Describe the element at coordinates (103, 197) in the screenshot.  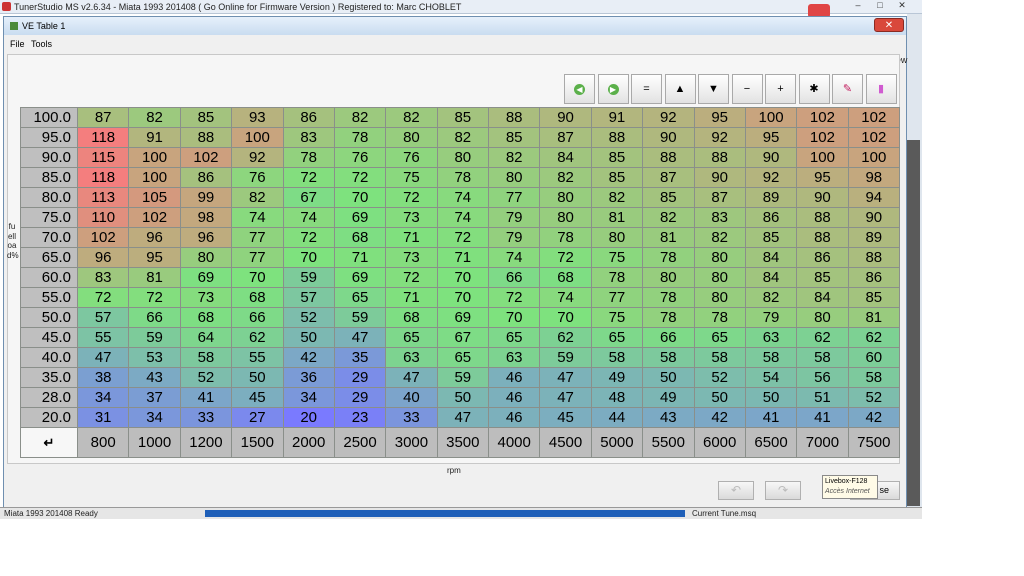
I see `ve-cell: 113` at that location.